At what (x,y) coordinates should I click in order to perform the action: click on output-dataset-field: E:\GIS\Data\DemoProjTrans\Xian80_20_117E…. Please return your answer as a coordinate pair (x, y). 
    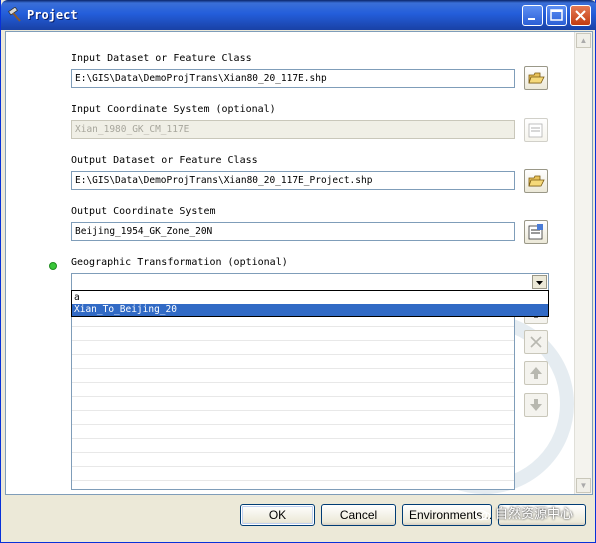
    Looking at the image, I should click on (293, 180).